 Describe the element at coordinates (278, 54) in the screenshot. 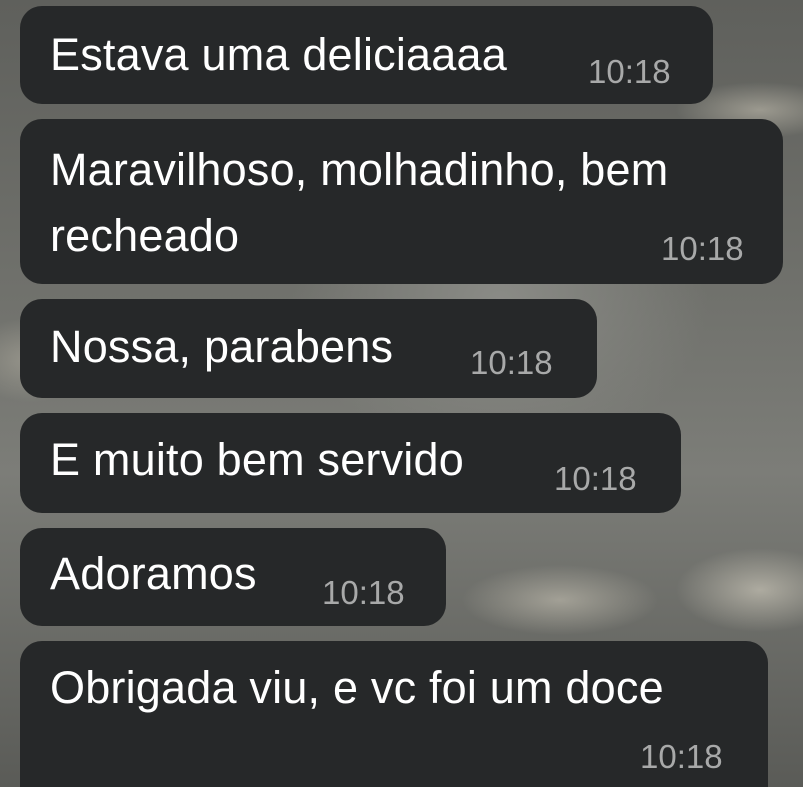

I see `message-text: Estava uma deliciaaaa` at that location.